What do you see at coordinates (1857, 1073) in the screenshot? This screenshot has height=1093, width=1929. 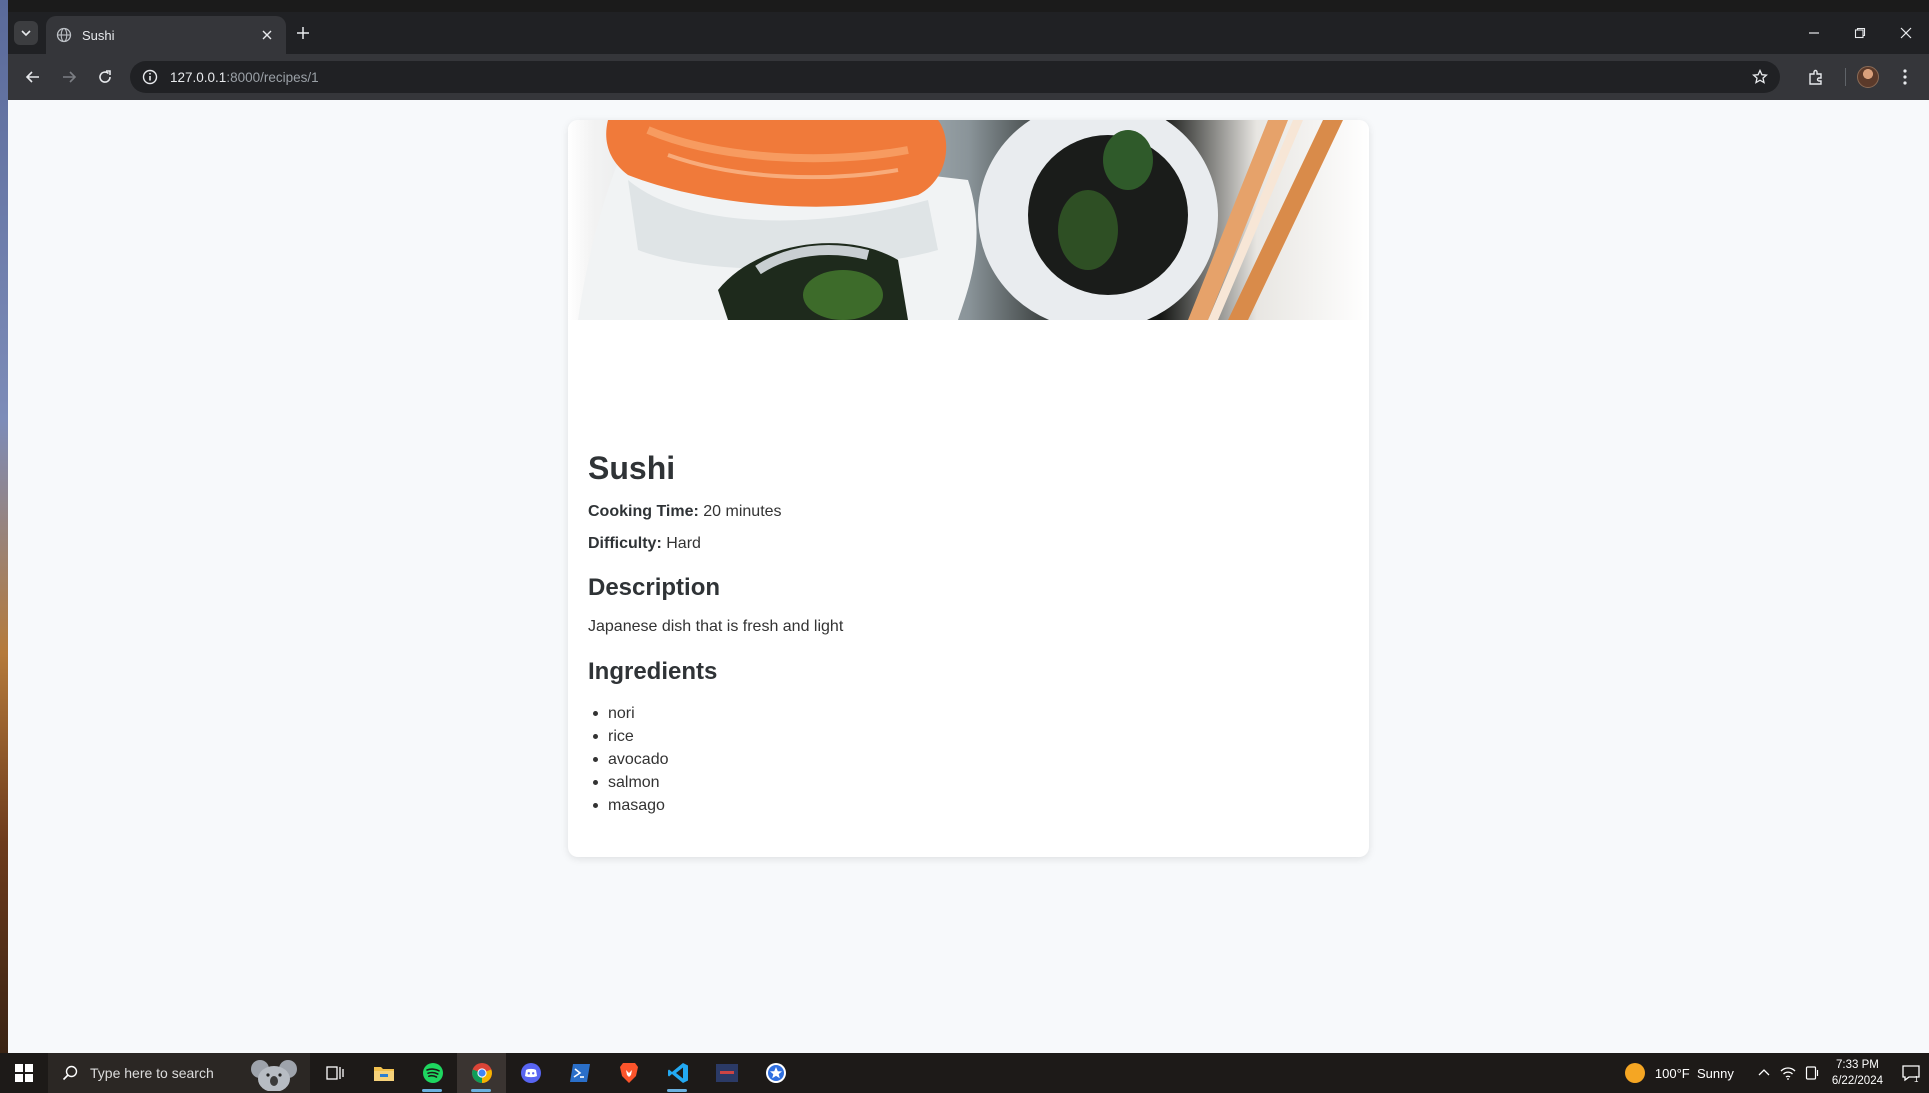 I see `clock: 7:33 PM 6/22/2024` at bounding box center [1857, 1073].